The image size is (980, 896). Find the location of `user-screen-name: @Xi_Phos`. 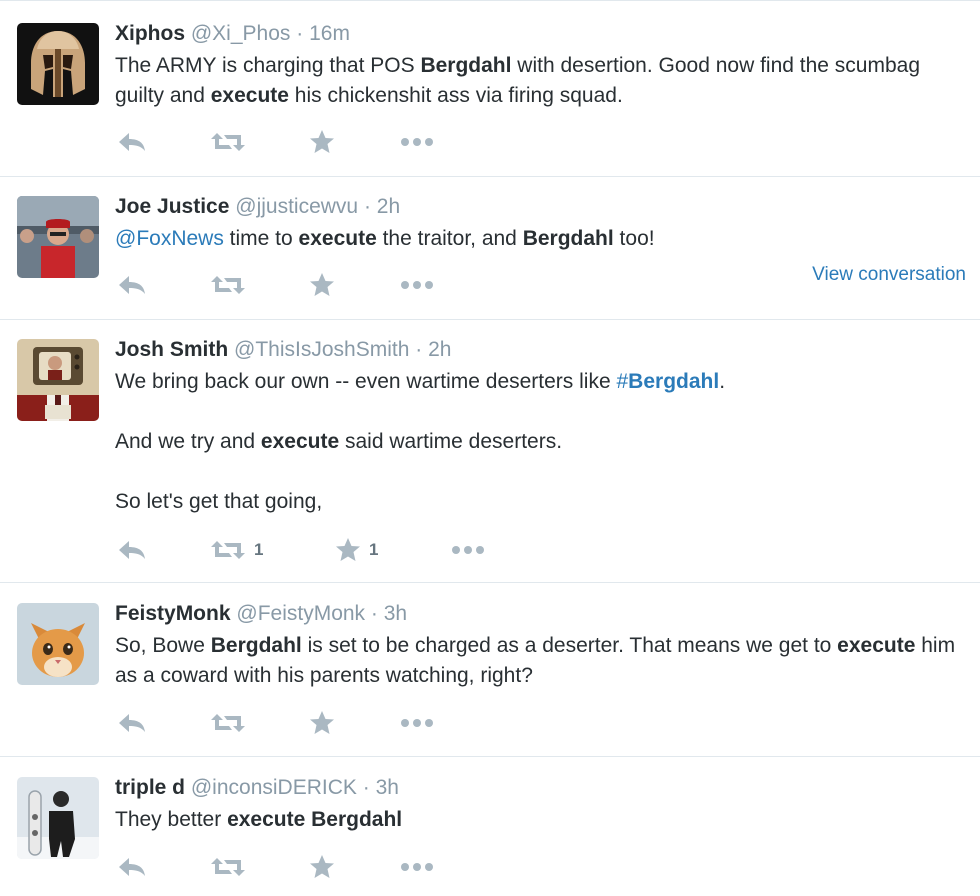

user-screen-name: @Xi_Phos is located at coordinates (241, 33).